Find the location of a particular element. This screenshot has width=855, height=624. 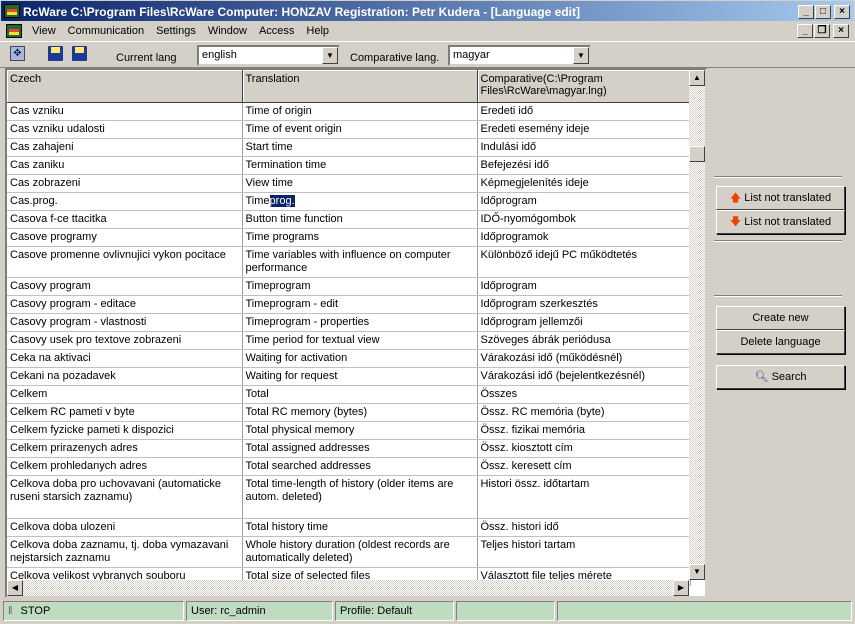

cell-czech: Casove programy is located at coordinates (125, 237).